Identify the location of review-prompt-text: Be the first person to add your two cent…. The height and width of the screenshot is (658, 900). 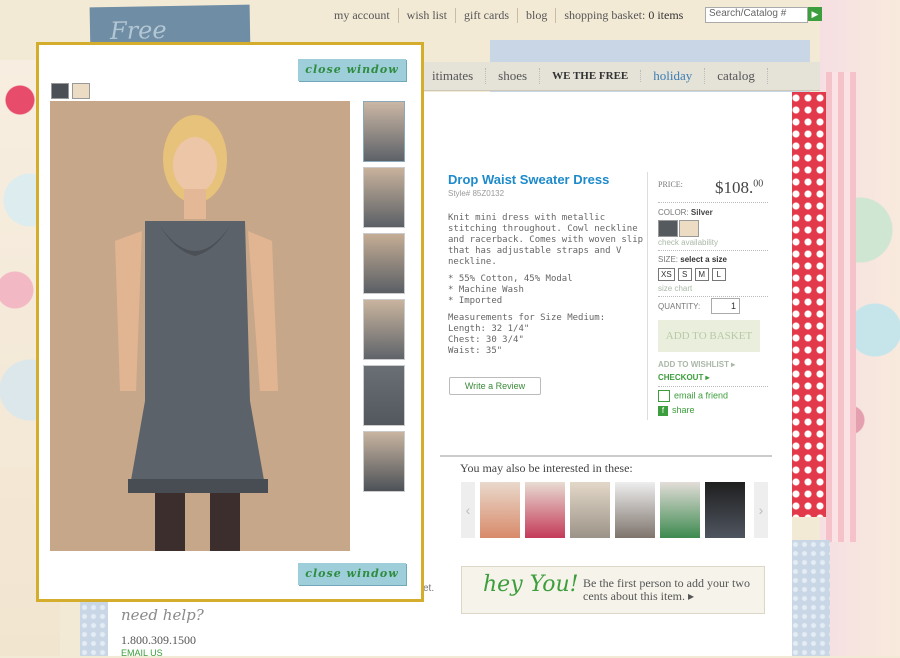
(668, 590).